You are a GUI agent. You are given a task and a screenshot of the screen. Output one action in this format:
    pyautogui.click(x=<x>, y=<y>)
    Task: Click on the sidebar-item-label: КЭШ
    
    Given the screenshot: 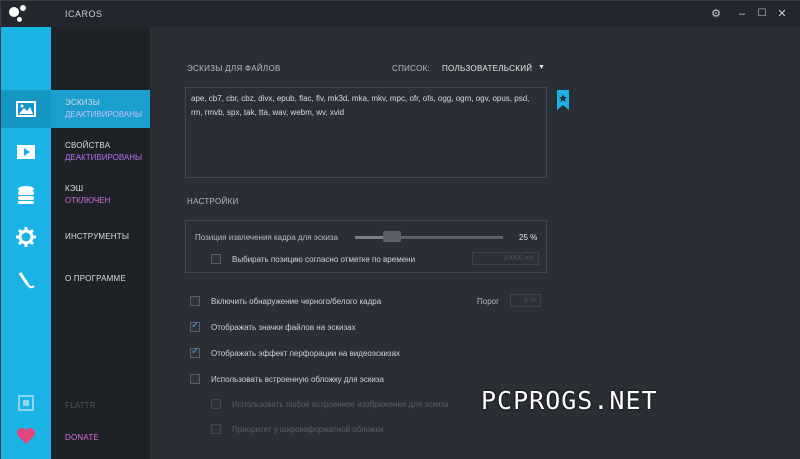 What is the action you would take?
    pyautogui.click(x=74, y=188)
    